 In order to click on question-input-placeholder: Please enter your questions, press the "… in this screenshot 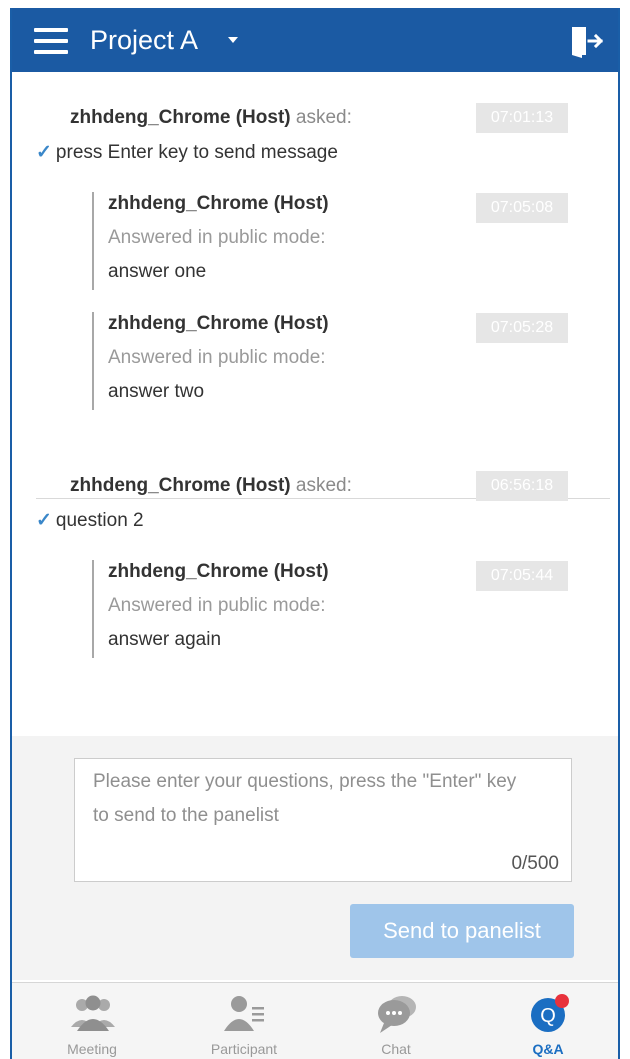, I will do `click(305, 798)`.